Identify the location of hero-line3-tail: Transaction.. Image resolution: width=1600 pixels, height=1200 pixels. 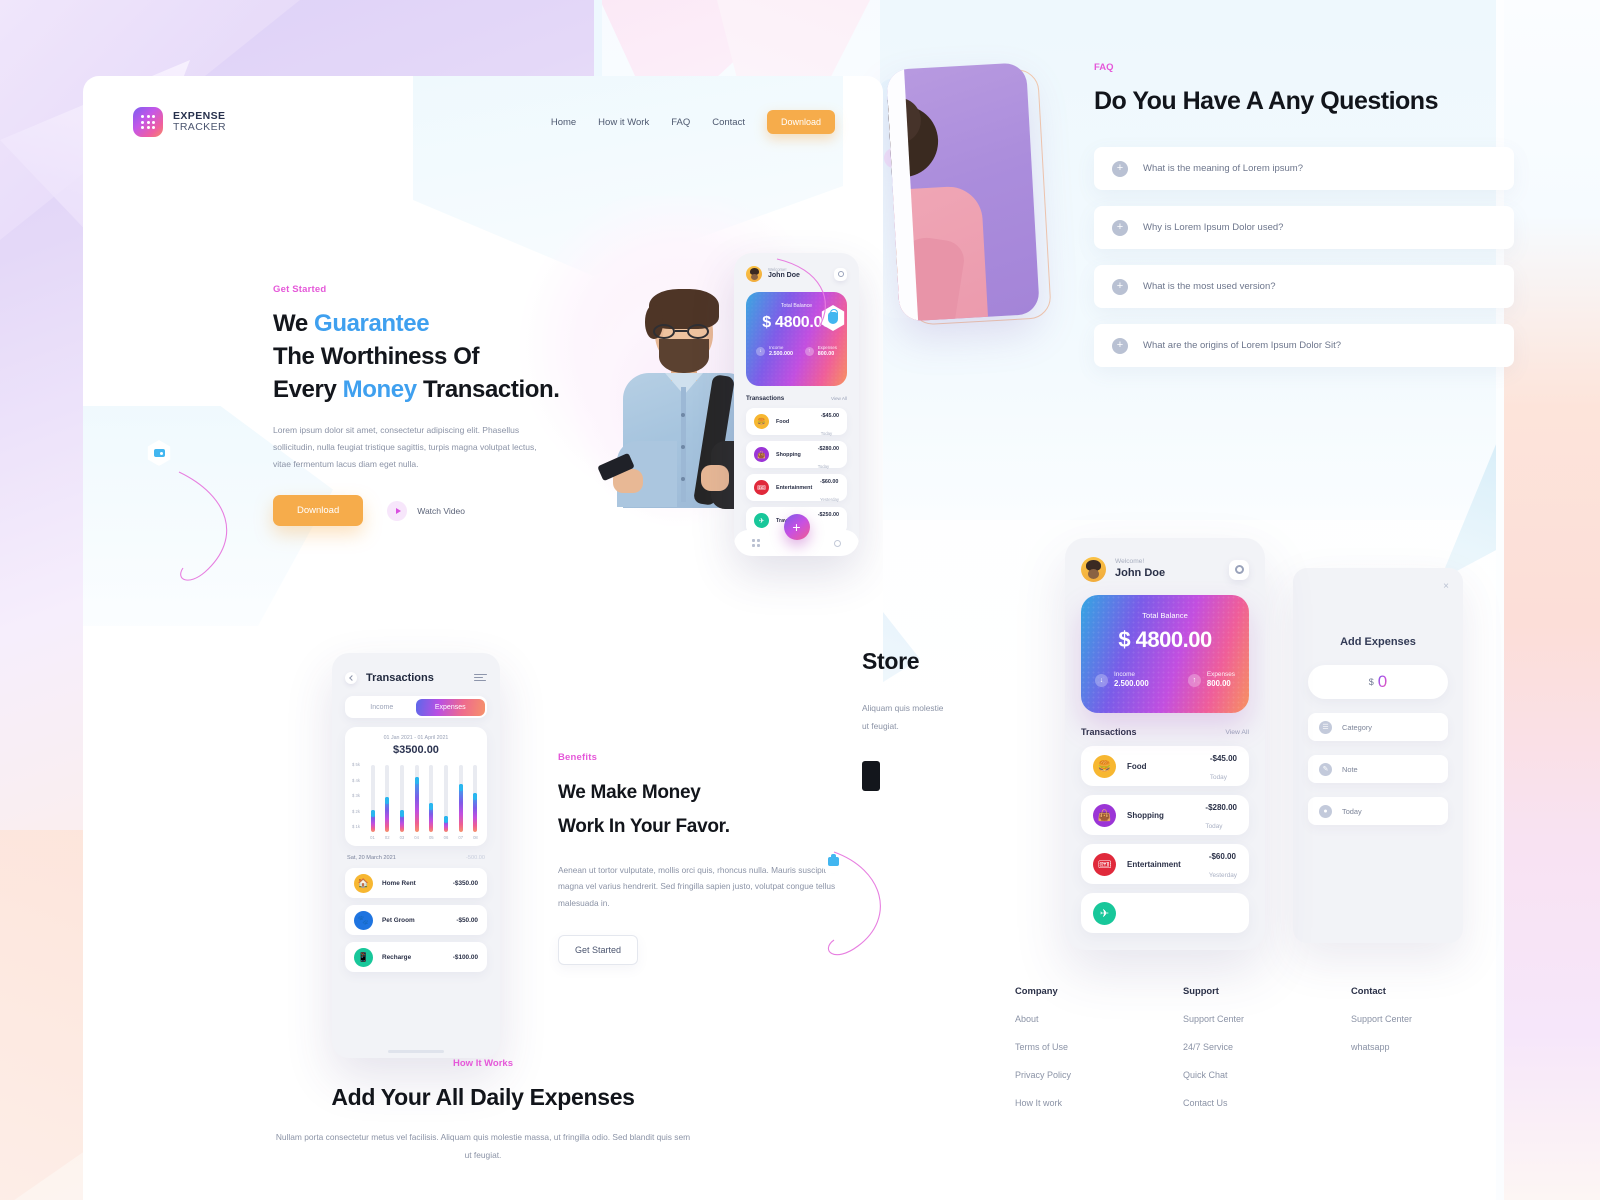
(488, 390).